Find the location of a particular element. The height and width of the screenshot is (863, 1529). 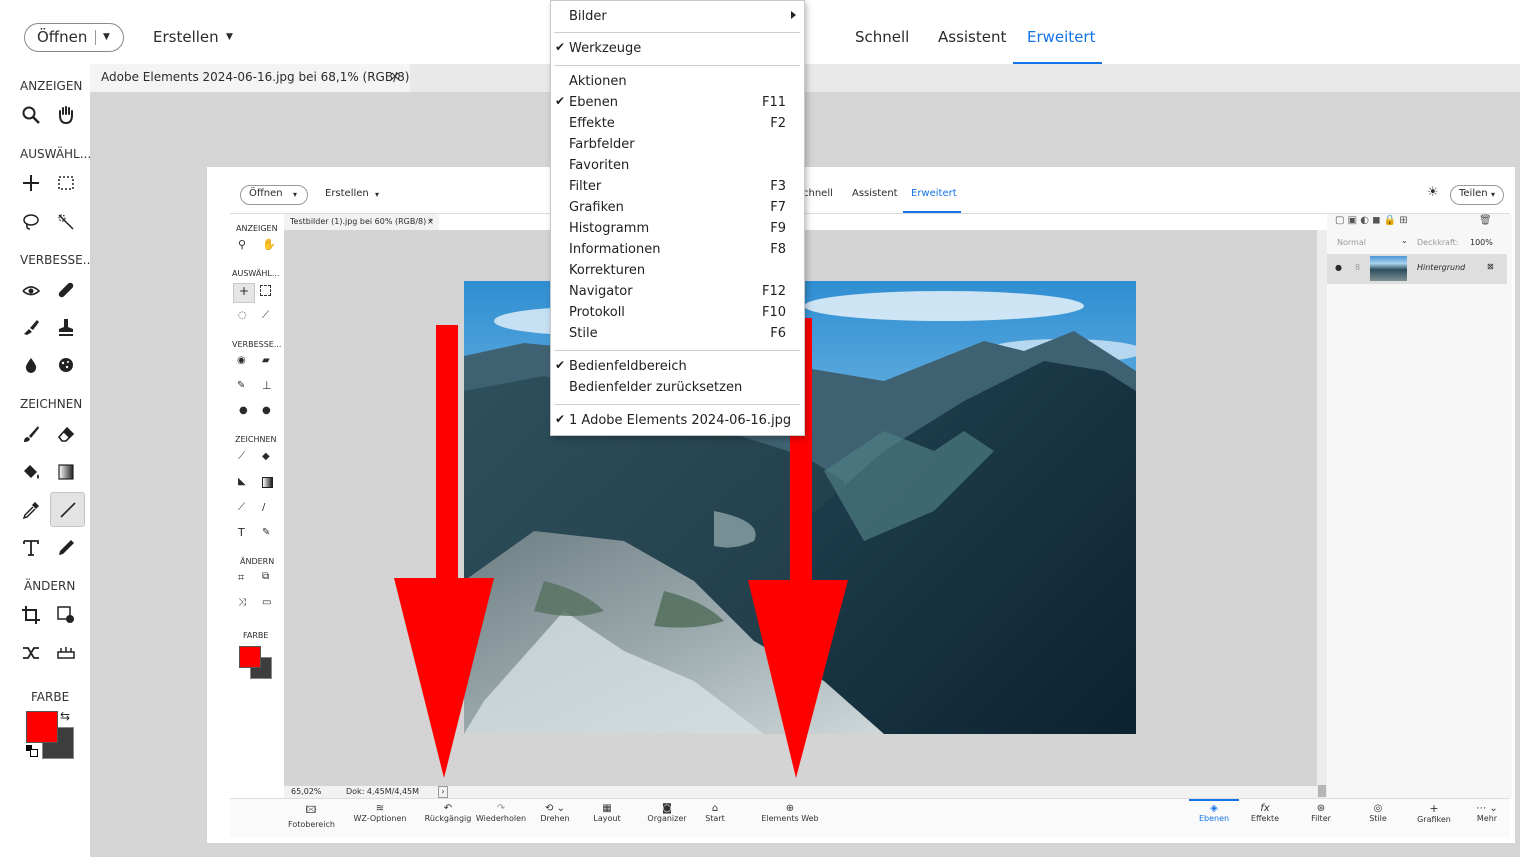

menu-item-bedienfeldbereich: ✔ Bedienfeldbereich is located at coordinates (677, 367).